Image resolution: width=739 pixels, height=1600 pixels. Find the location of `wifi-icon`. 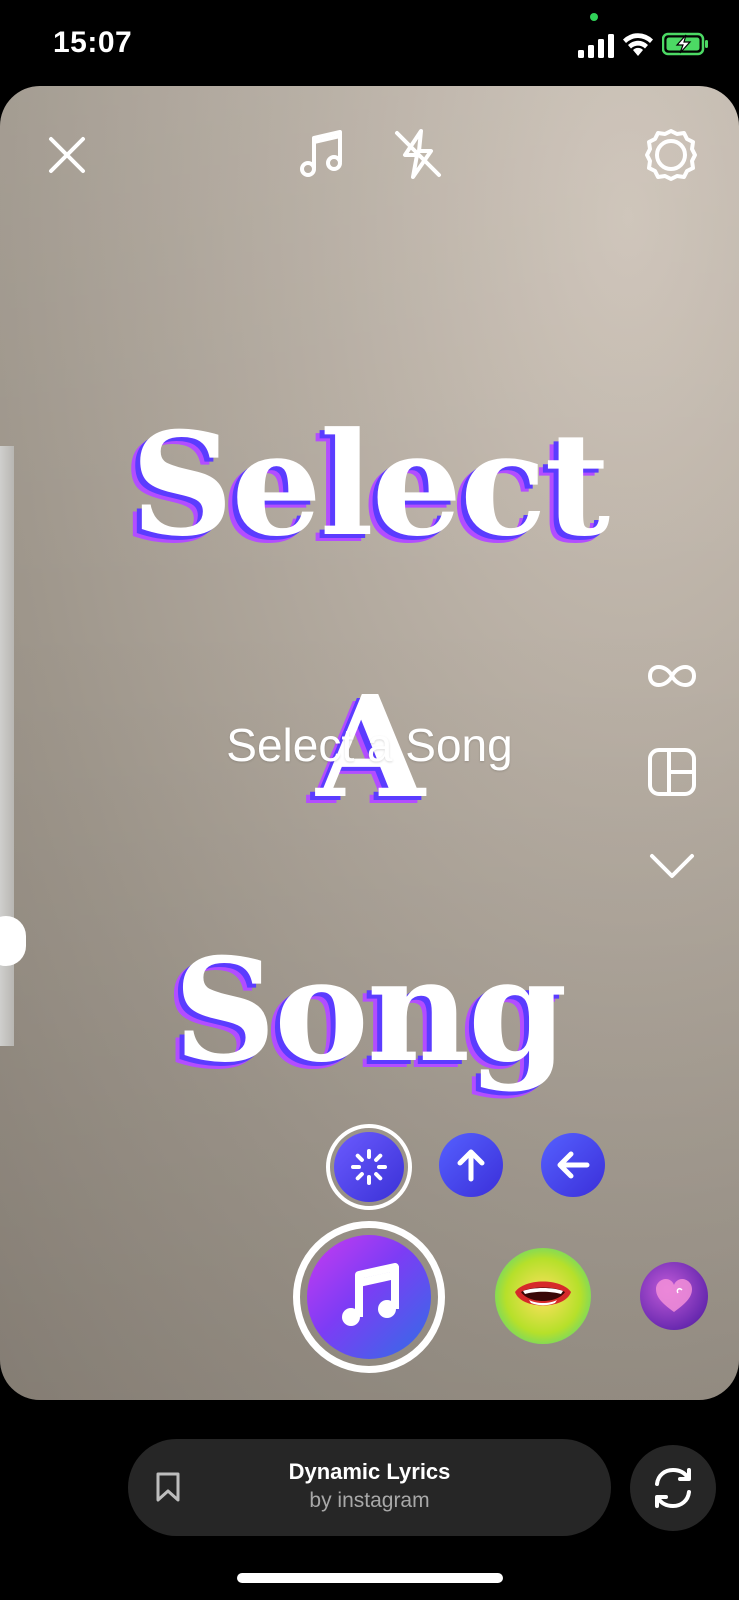

wifi-icon is located at coordinates (638, 44).